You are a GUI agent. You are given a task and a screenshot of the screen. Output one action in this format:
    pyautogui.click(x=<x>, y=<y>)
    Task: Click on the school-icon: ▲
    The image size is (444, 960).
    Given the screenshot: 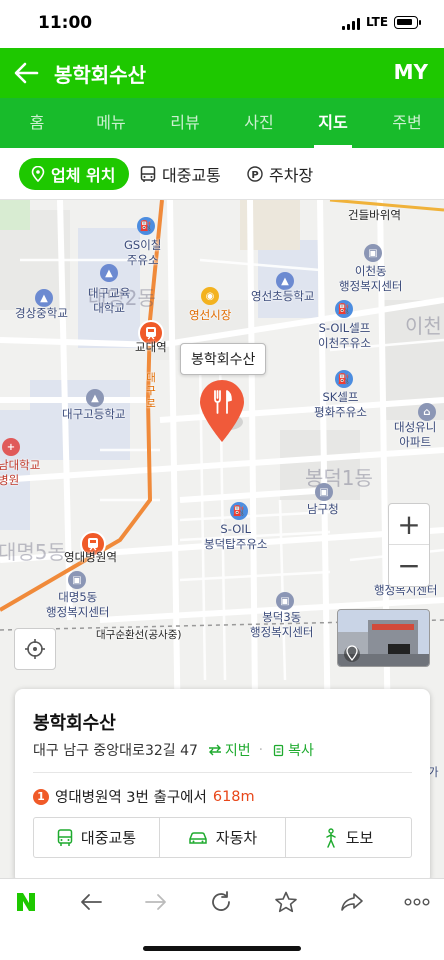 What is the action you would take?
    pyautogui.click(x=109, y=273)
    